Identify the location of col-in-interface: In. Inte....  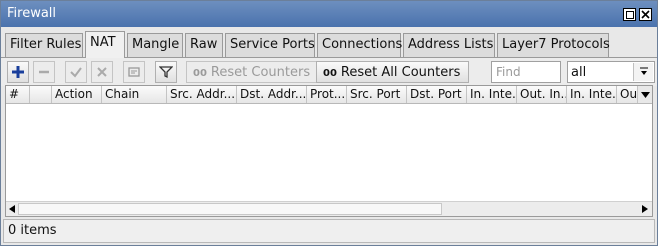
(492, 94).